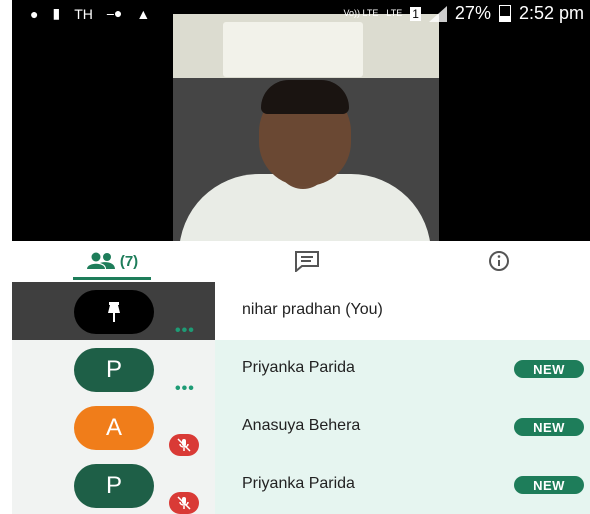  I want to click on people-icon, so click(100, 260).